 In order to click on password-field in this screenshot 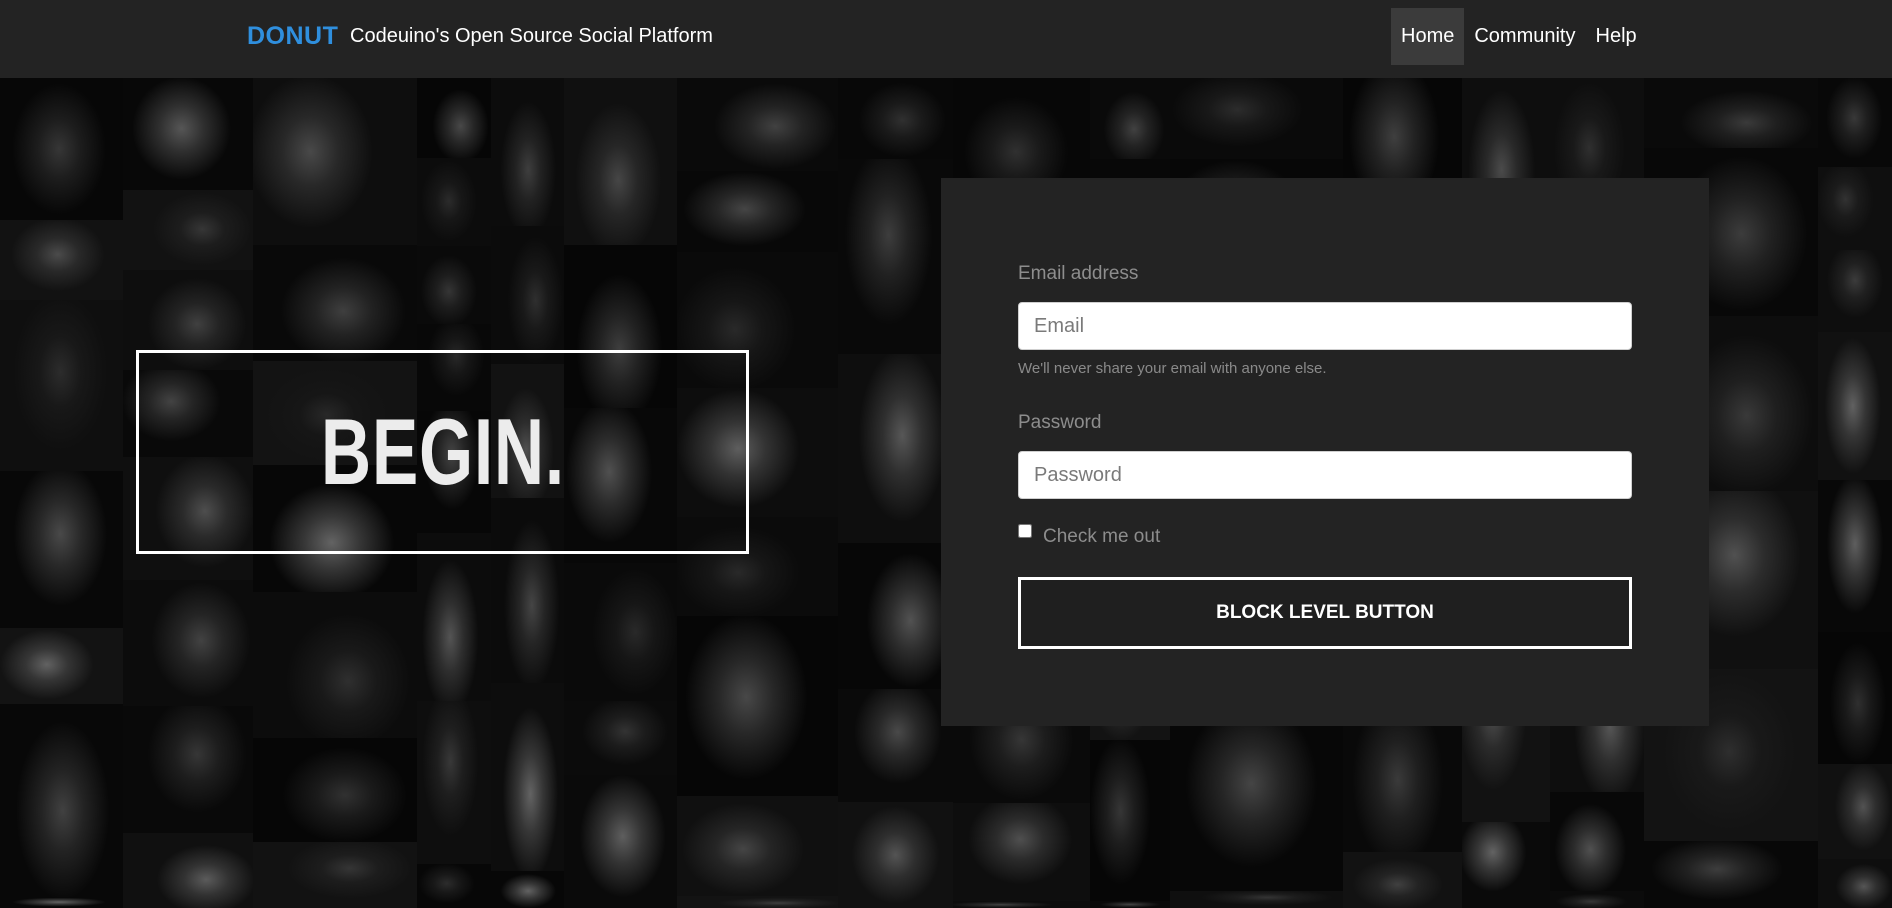, I will do `click(1325, 475)`.